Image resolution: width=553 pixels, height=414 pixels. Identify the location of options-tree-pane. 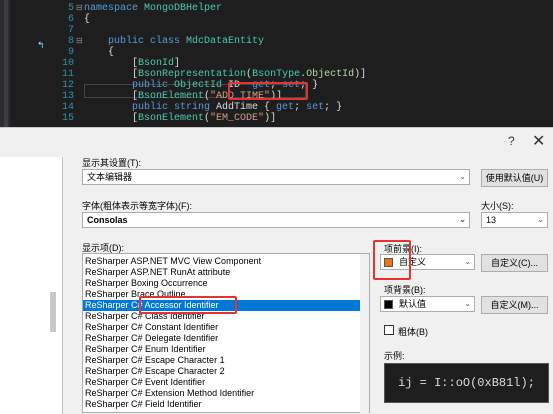
(31, 285).